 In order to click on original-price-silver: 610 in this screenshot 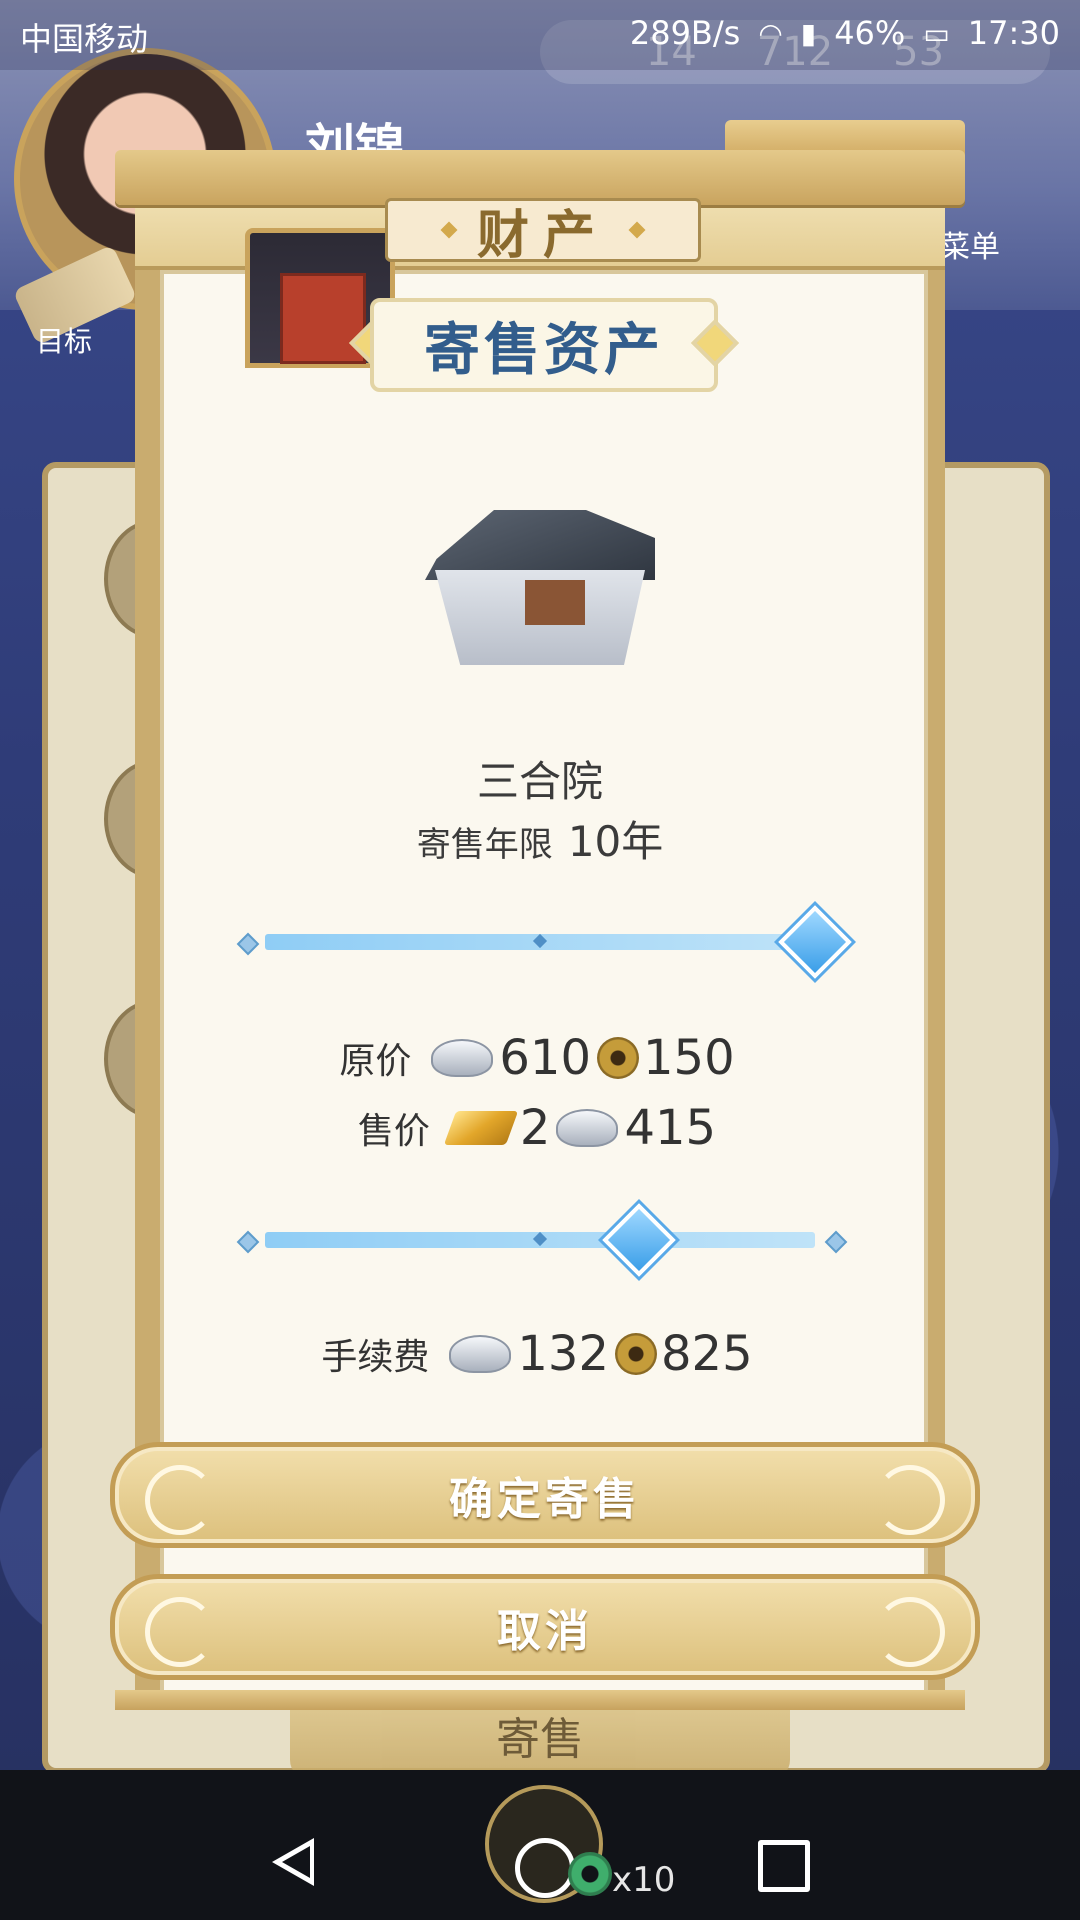, I will do `click(545, 1058)`.